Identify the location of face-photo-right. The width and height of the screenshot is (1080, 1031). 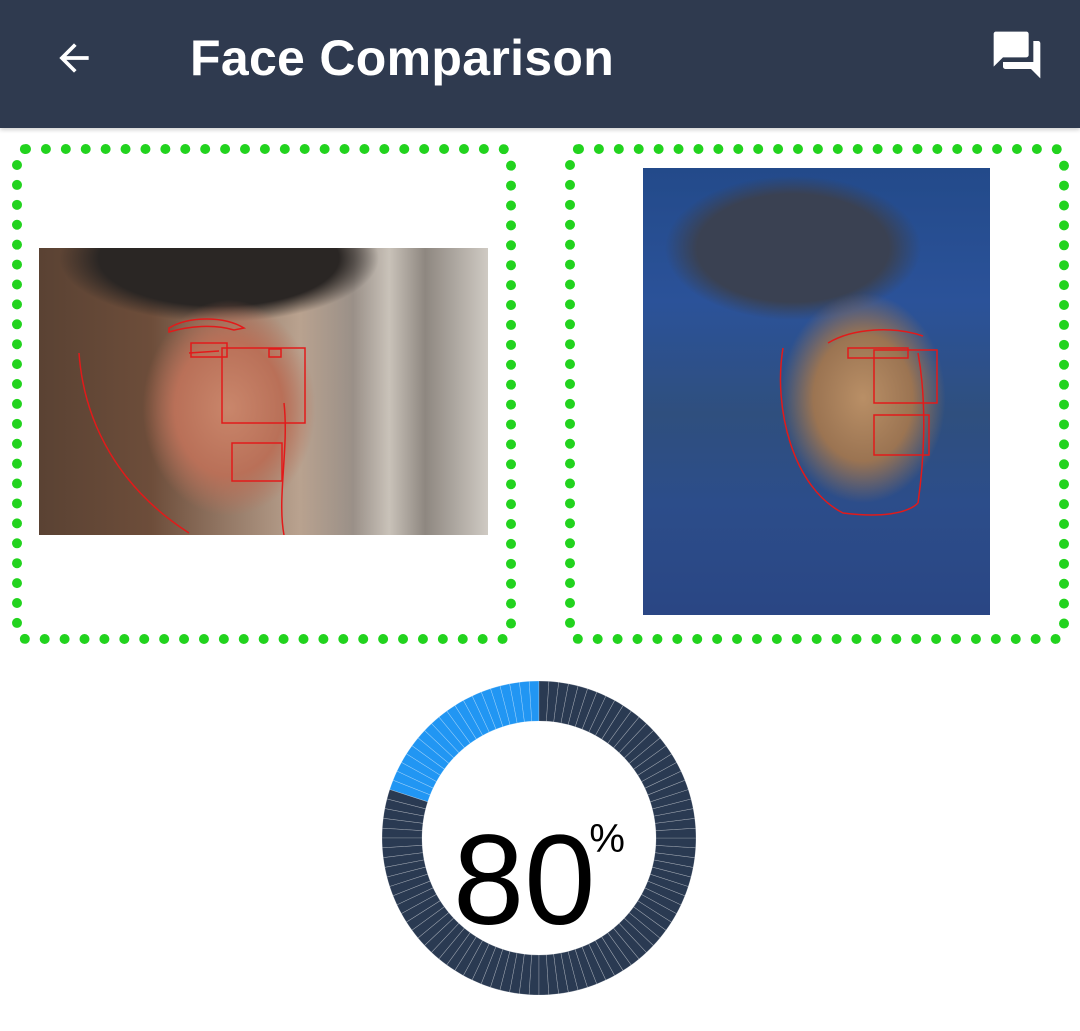
(816, 391).